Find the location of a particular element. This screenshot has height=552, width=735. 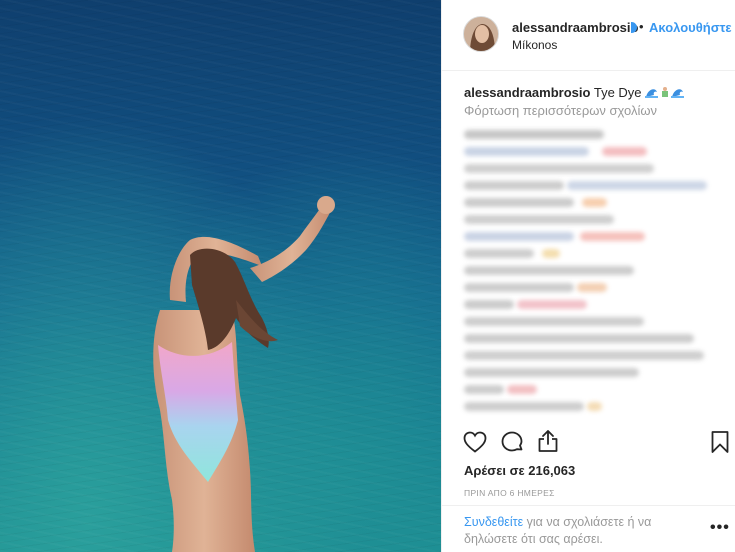

load-more-comments: Φόρτωση περισσότερων σχολίων is located at coordinates (560, 110).